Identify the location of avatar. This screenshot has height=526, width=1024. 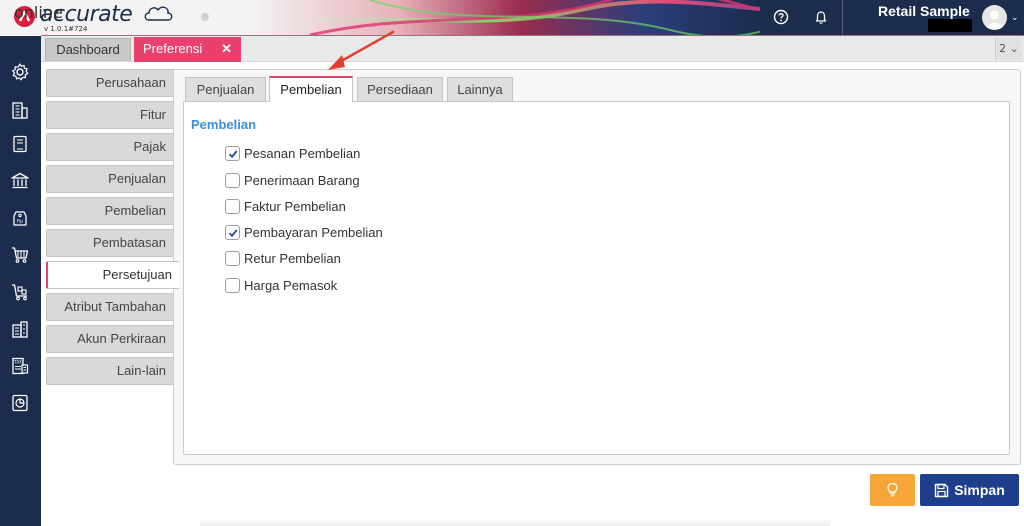
(994, 17).